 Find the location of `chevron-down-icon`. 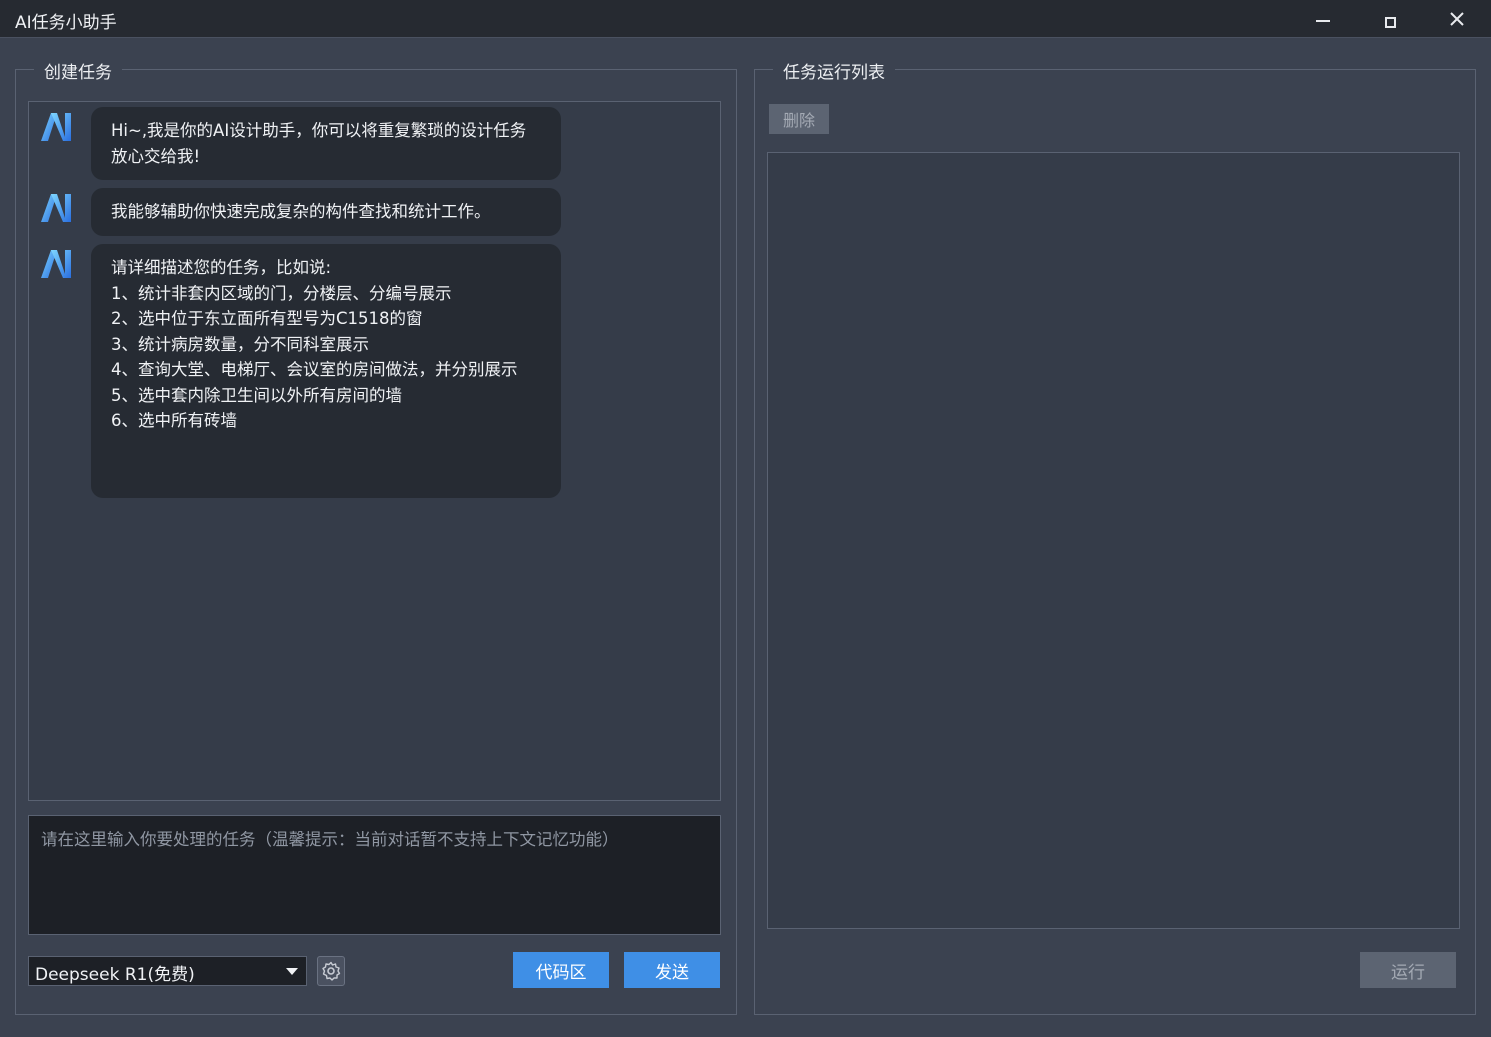

chevron-down-icon is located at coordinates (292, 971).